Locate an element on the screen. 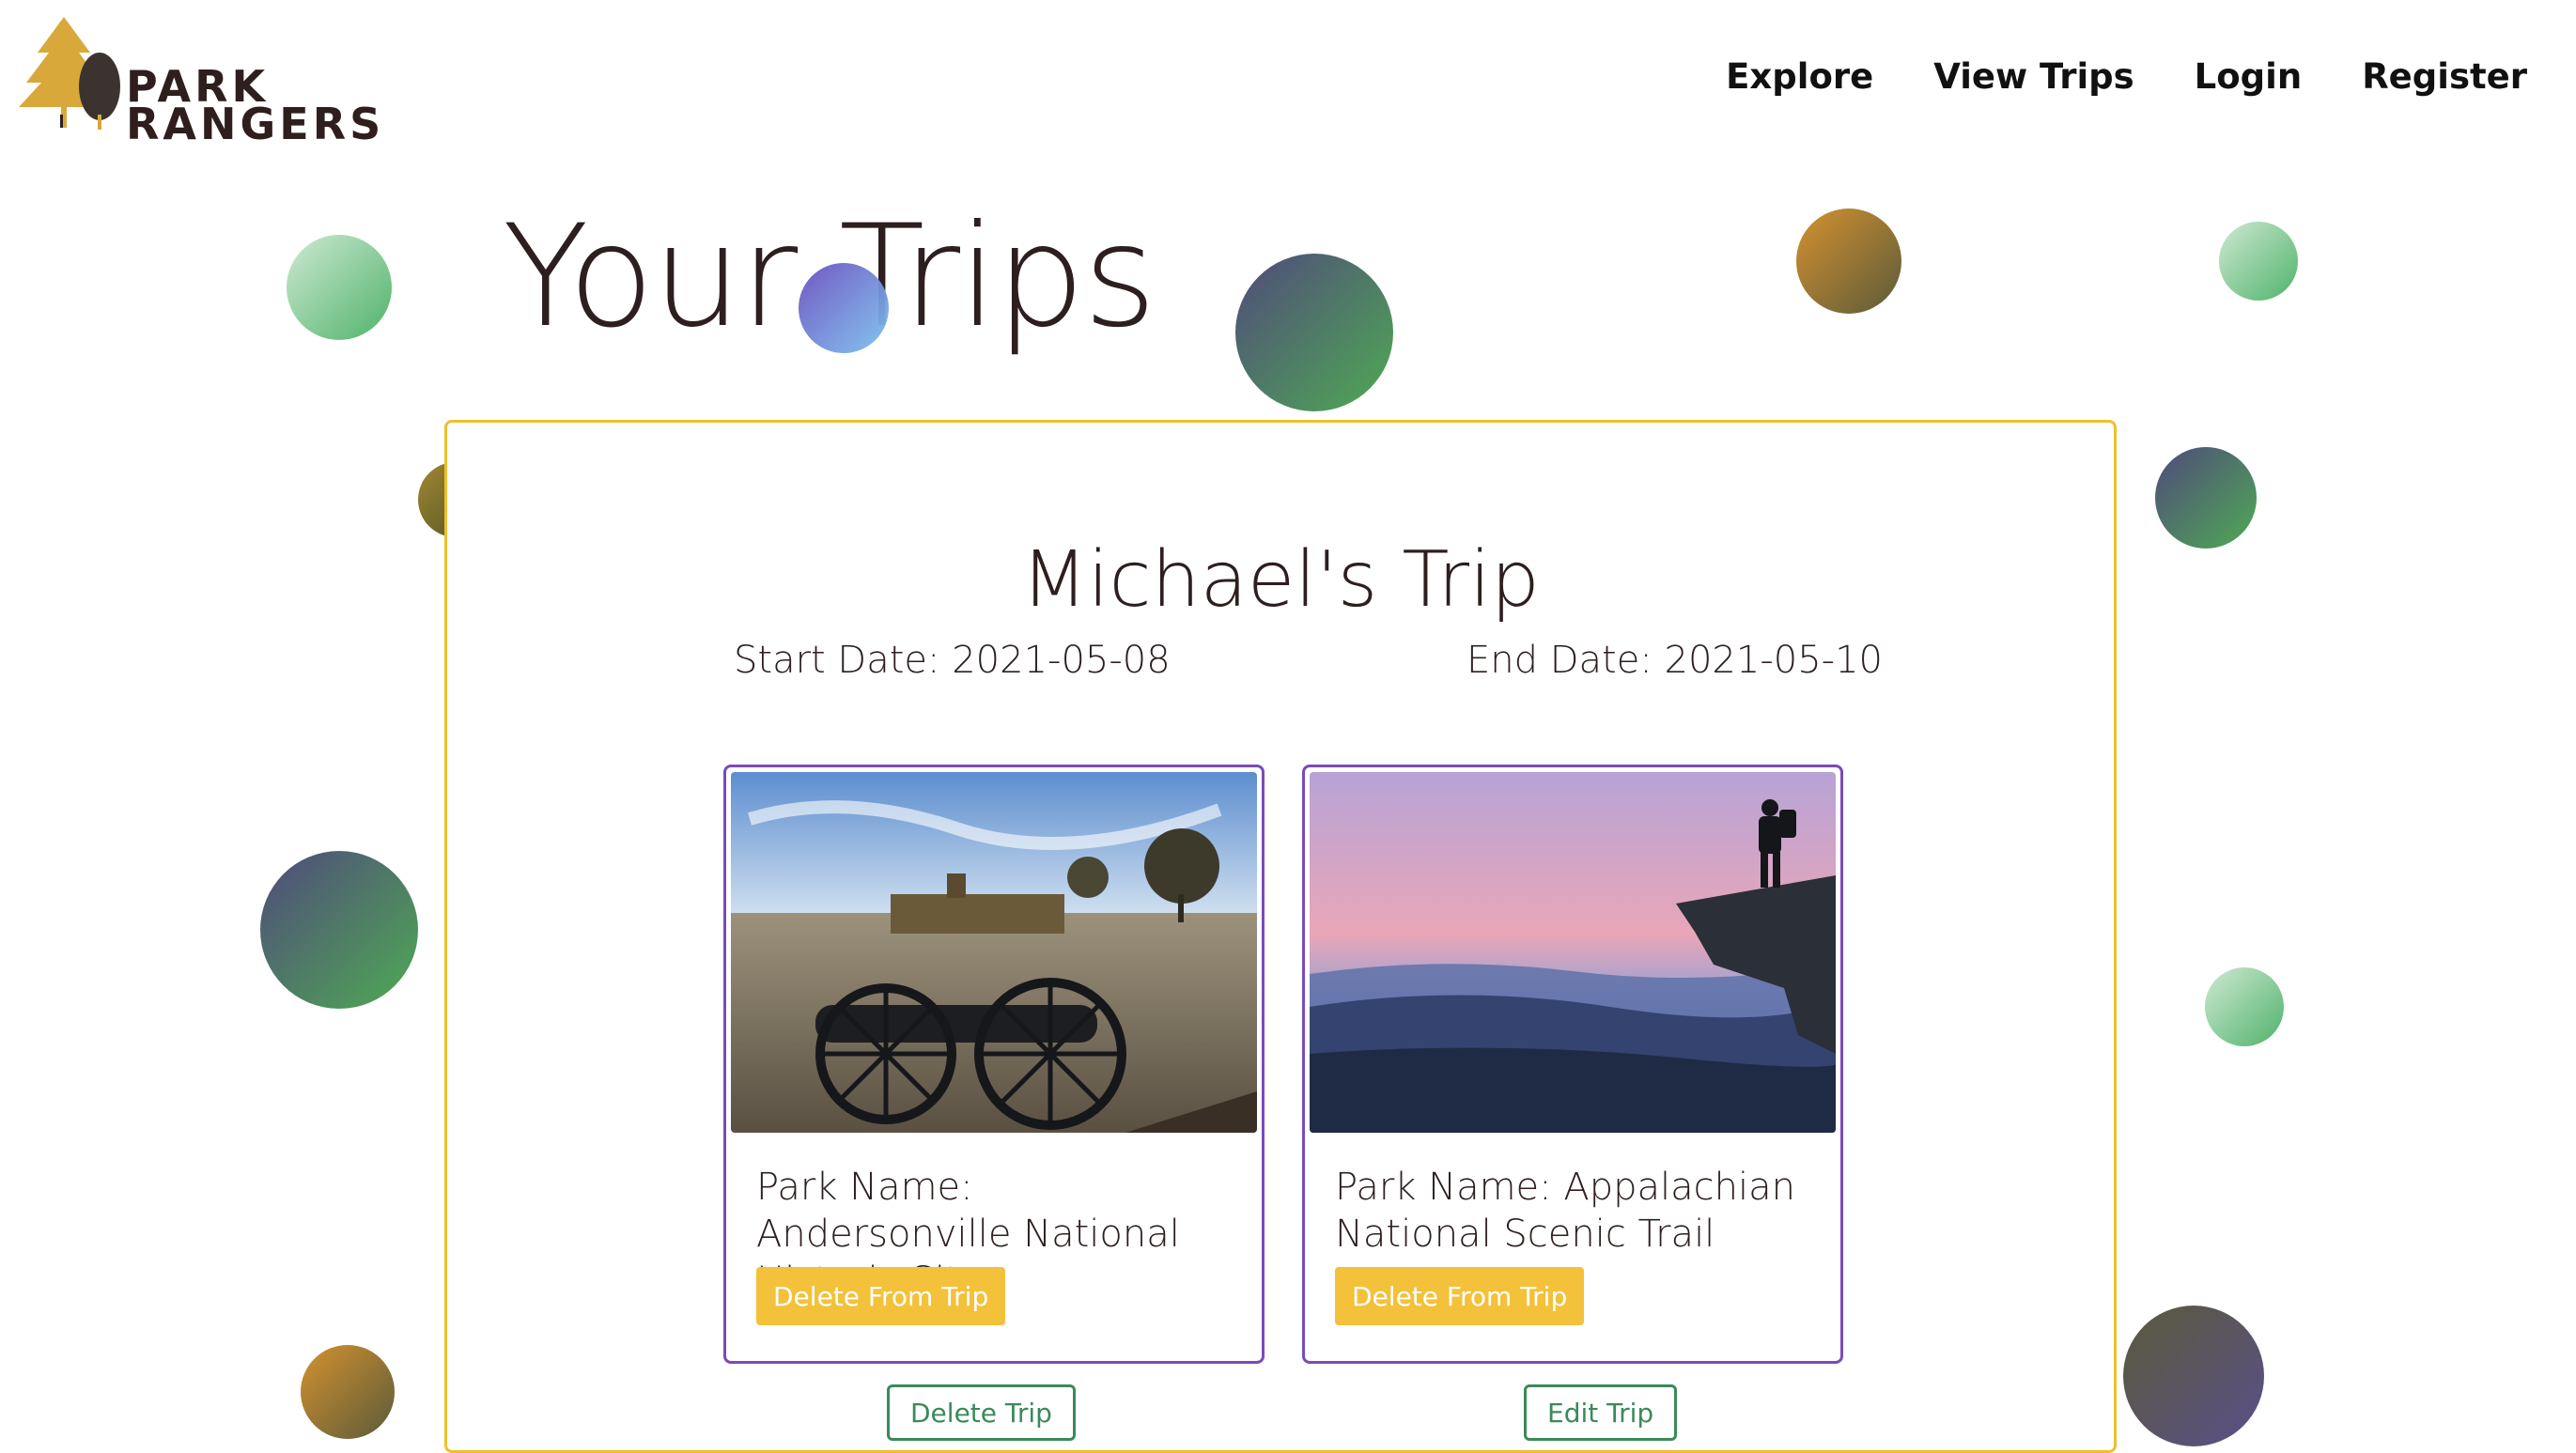 Image resolution: width=2576 pixels, height=1453 pixels. nav-view-trips: View Trips is located at coordinates (2034, 76).